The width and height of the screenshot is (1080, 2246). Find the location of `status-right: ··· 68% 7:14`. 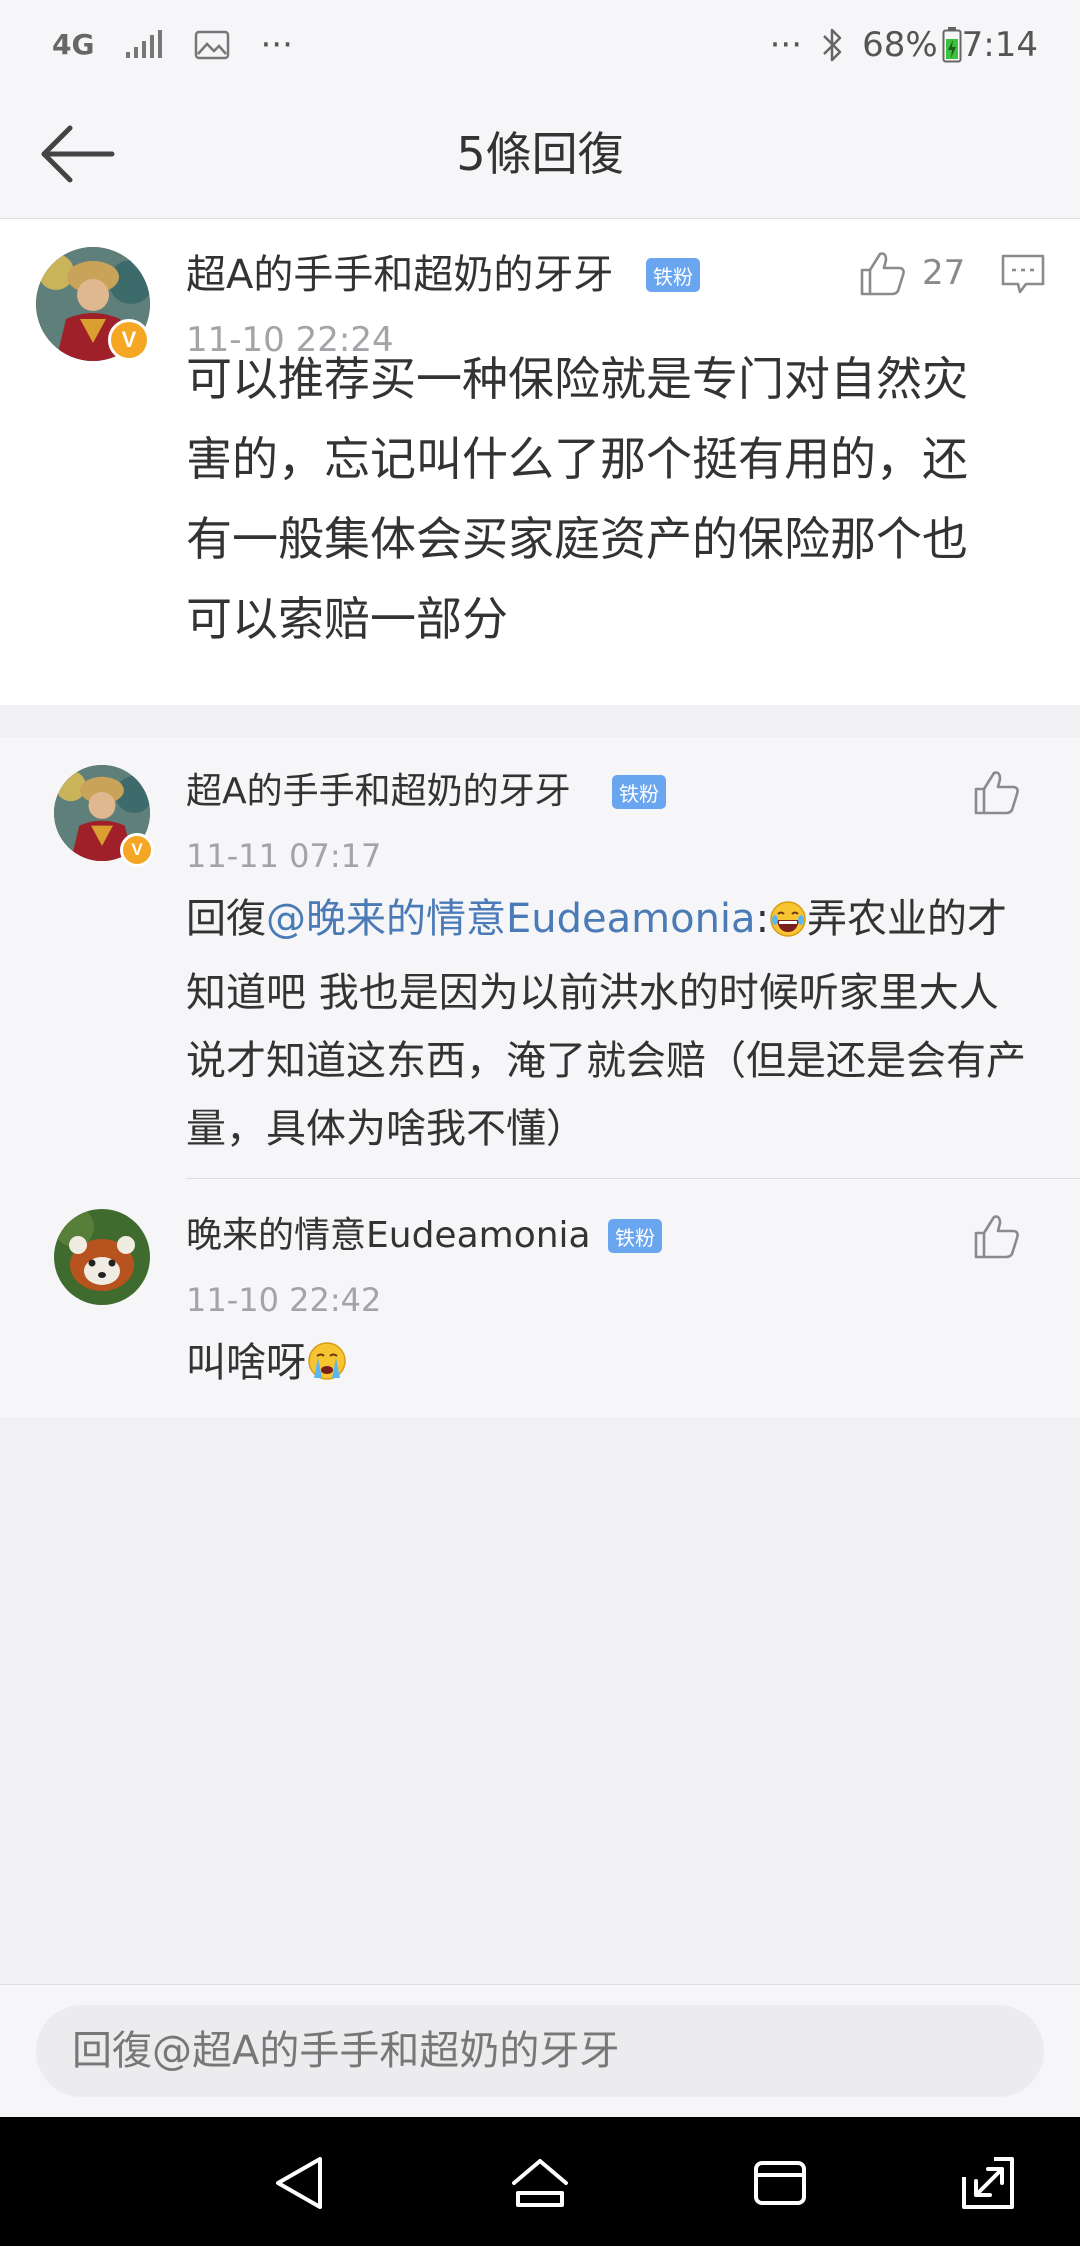

status-right: ··· 68% 7:14 is located at coordinates (904, 45).